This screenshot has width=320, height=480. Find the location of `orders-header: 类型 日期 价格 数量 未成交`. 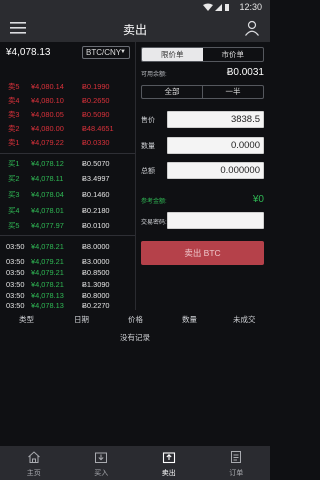

orders-header: 类型 日期 价格 数量 未成交 is located at coordinates (135, 318).